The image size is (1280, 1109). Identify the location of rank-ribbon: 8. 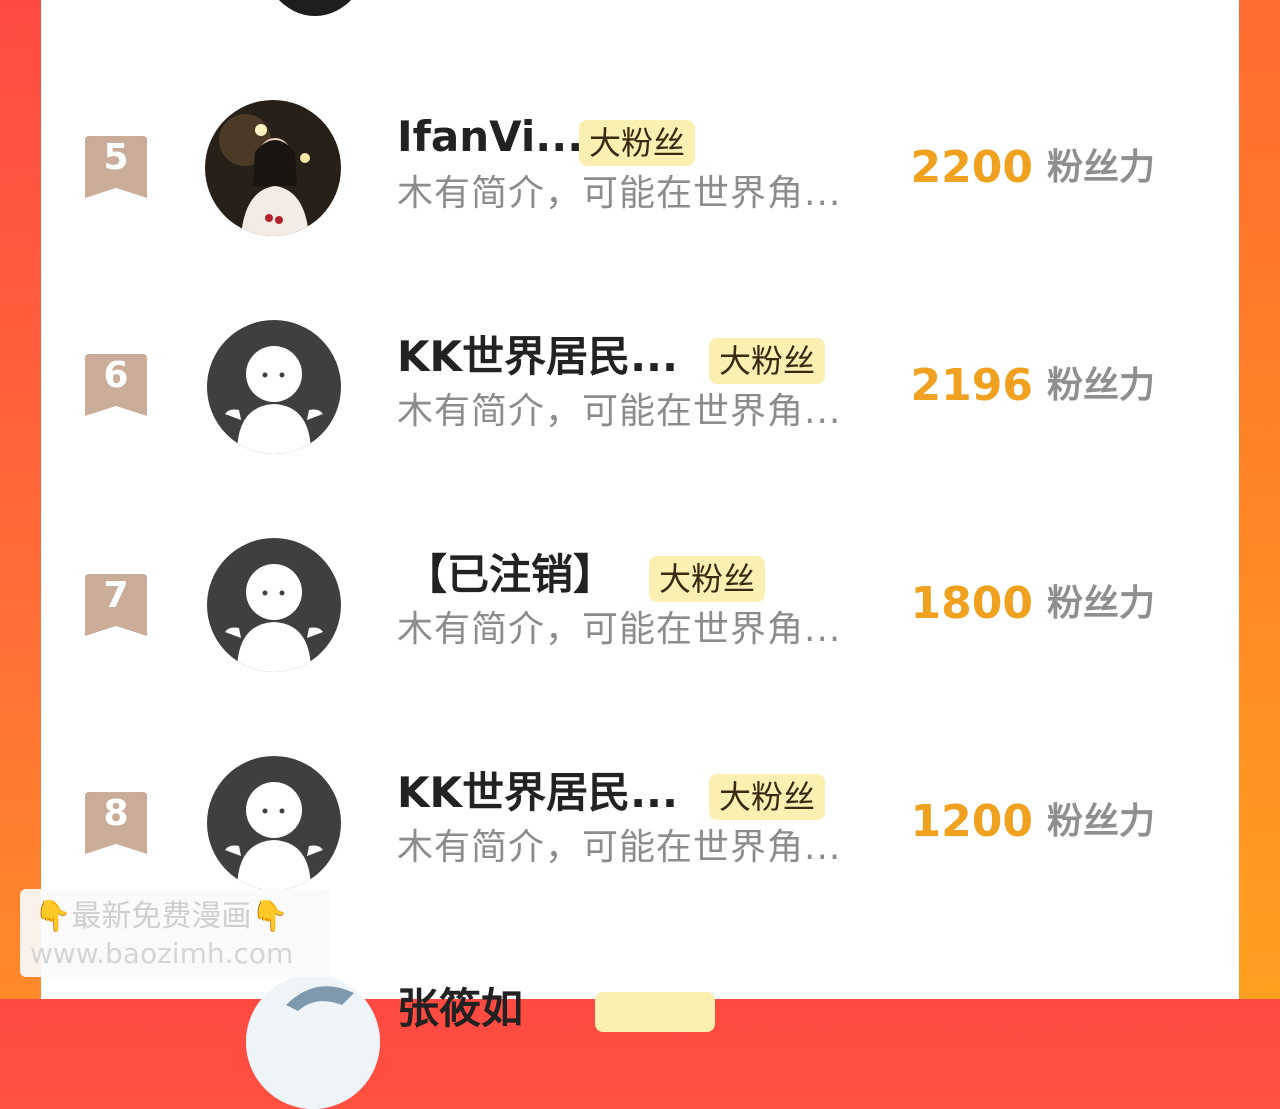
(116, 824).